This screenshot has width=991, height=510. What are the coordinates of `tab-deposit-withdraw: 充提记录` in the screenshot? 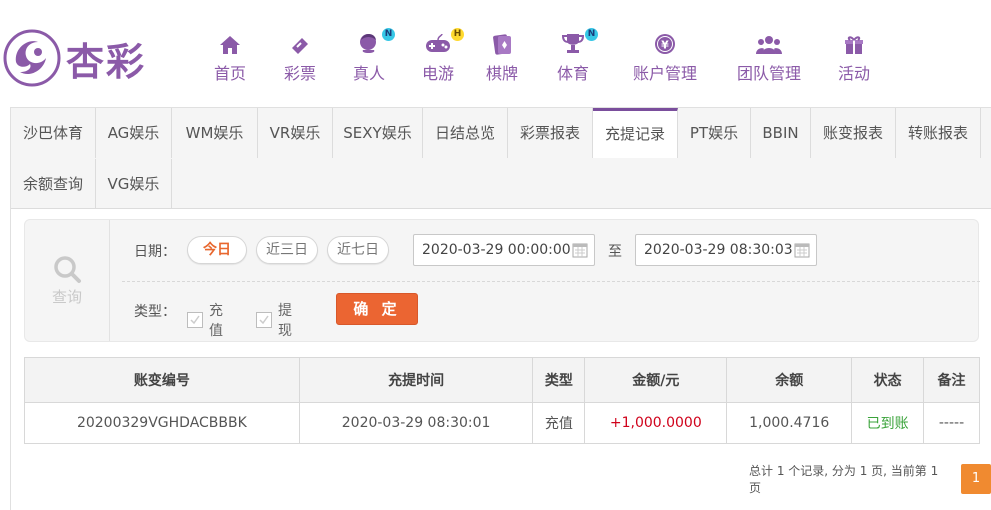 It's located at (635, 133).